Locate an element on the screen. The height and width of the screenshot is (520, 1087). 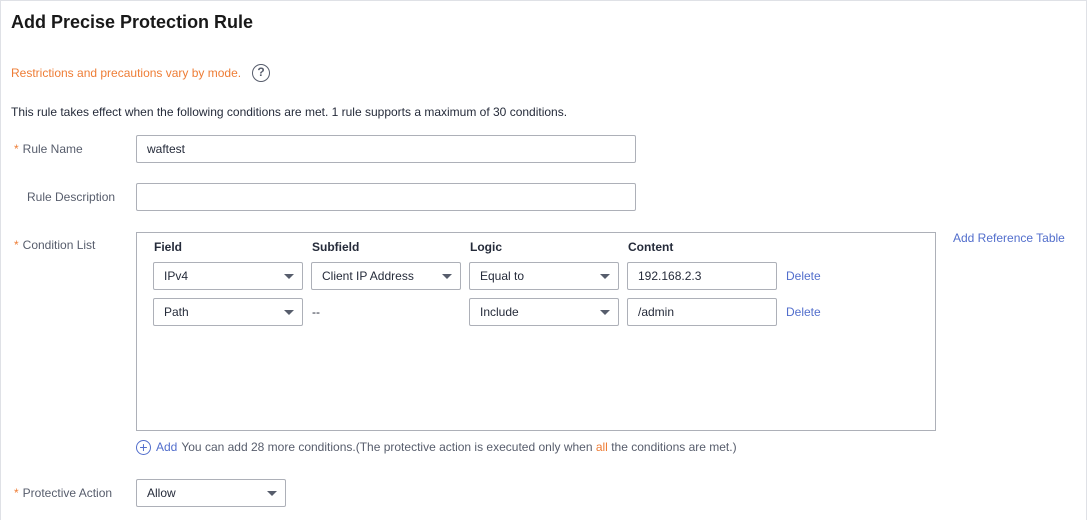
rule-name-input is located at coordinates (386, 149).